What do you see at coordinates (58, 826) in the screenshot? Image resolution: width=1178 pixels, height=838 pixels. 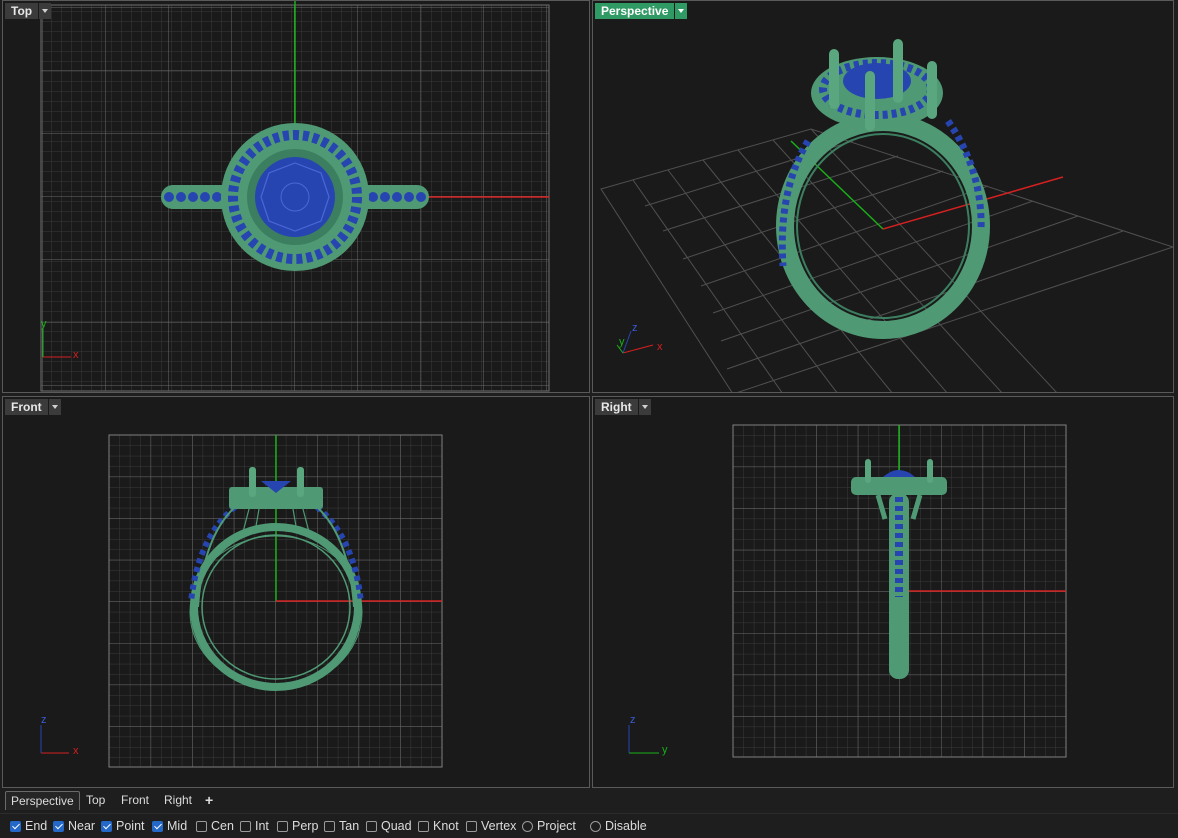 I see `checkbox-near` at bounding box center [58, 826].